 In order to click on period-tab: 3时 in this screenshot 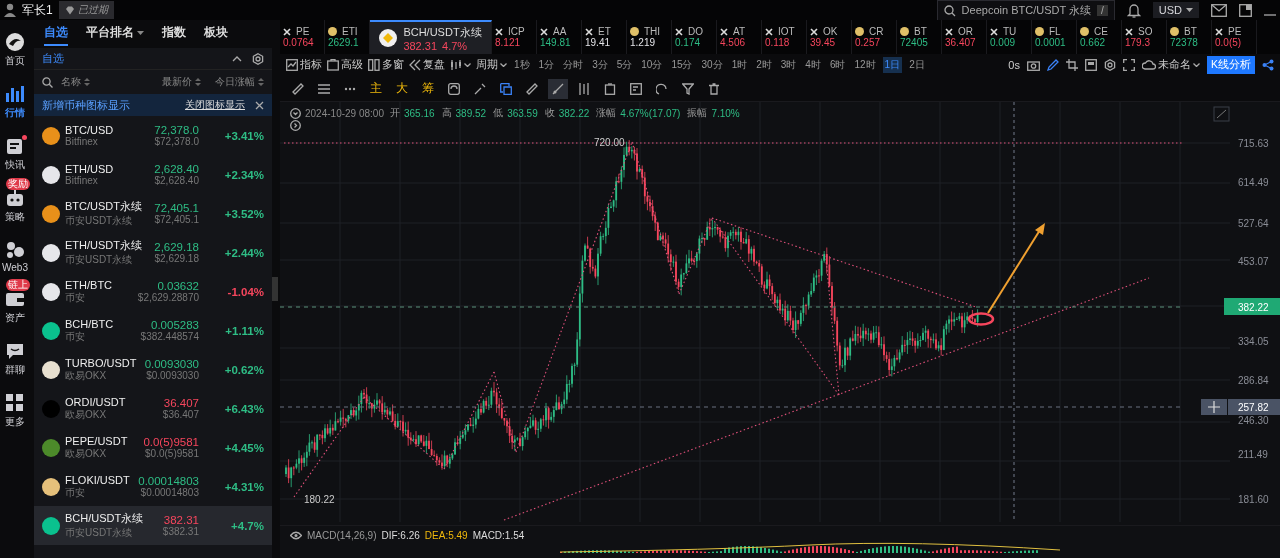, I will do `click(788, 65)`.